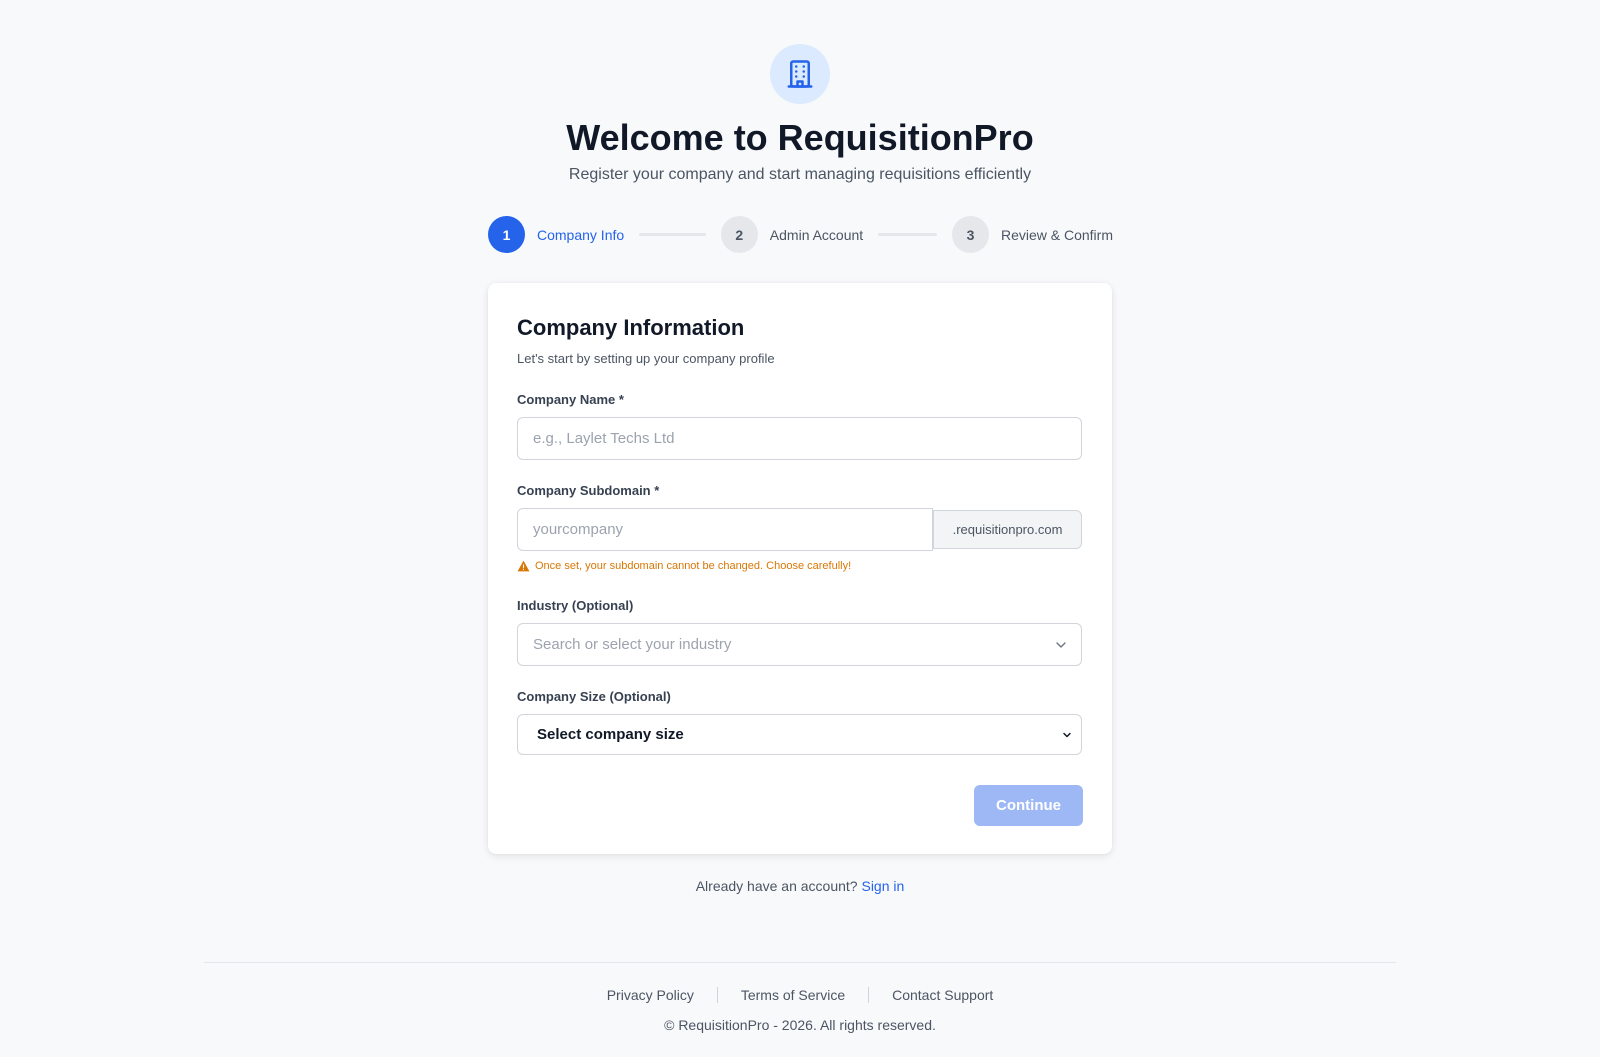 The image size is (1600, 1057). Describe the element at coordinates (799, 734) in the screenshot. I see `company-size-select: Select company size` at that location.